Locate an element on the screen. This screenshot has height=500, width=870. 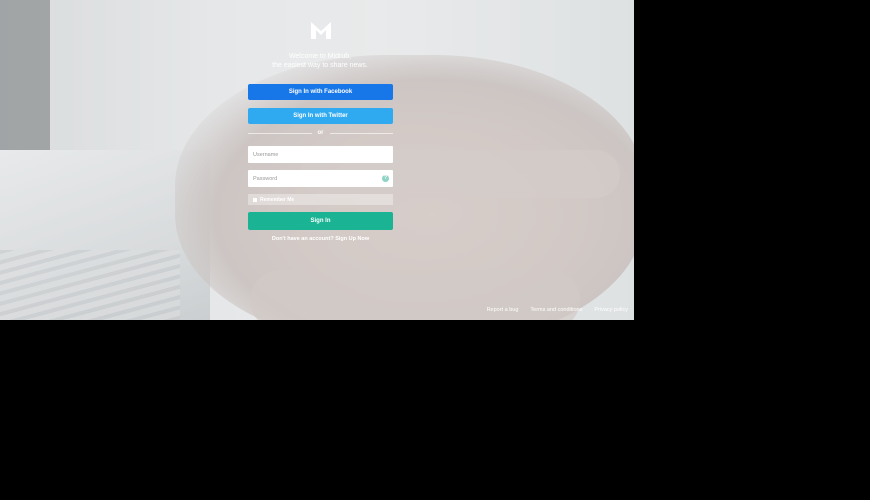
divider-line-left is located at coordinates (280, 133).